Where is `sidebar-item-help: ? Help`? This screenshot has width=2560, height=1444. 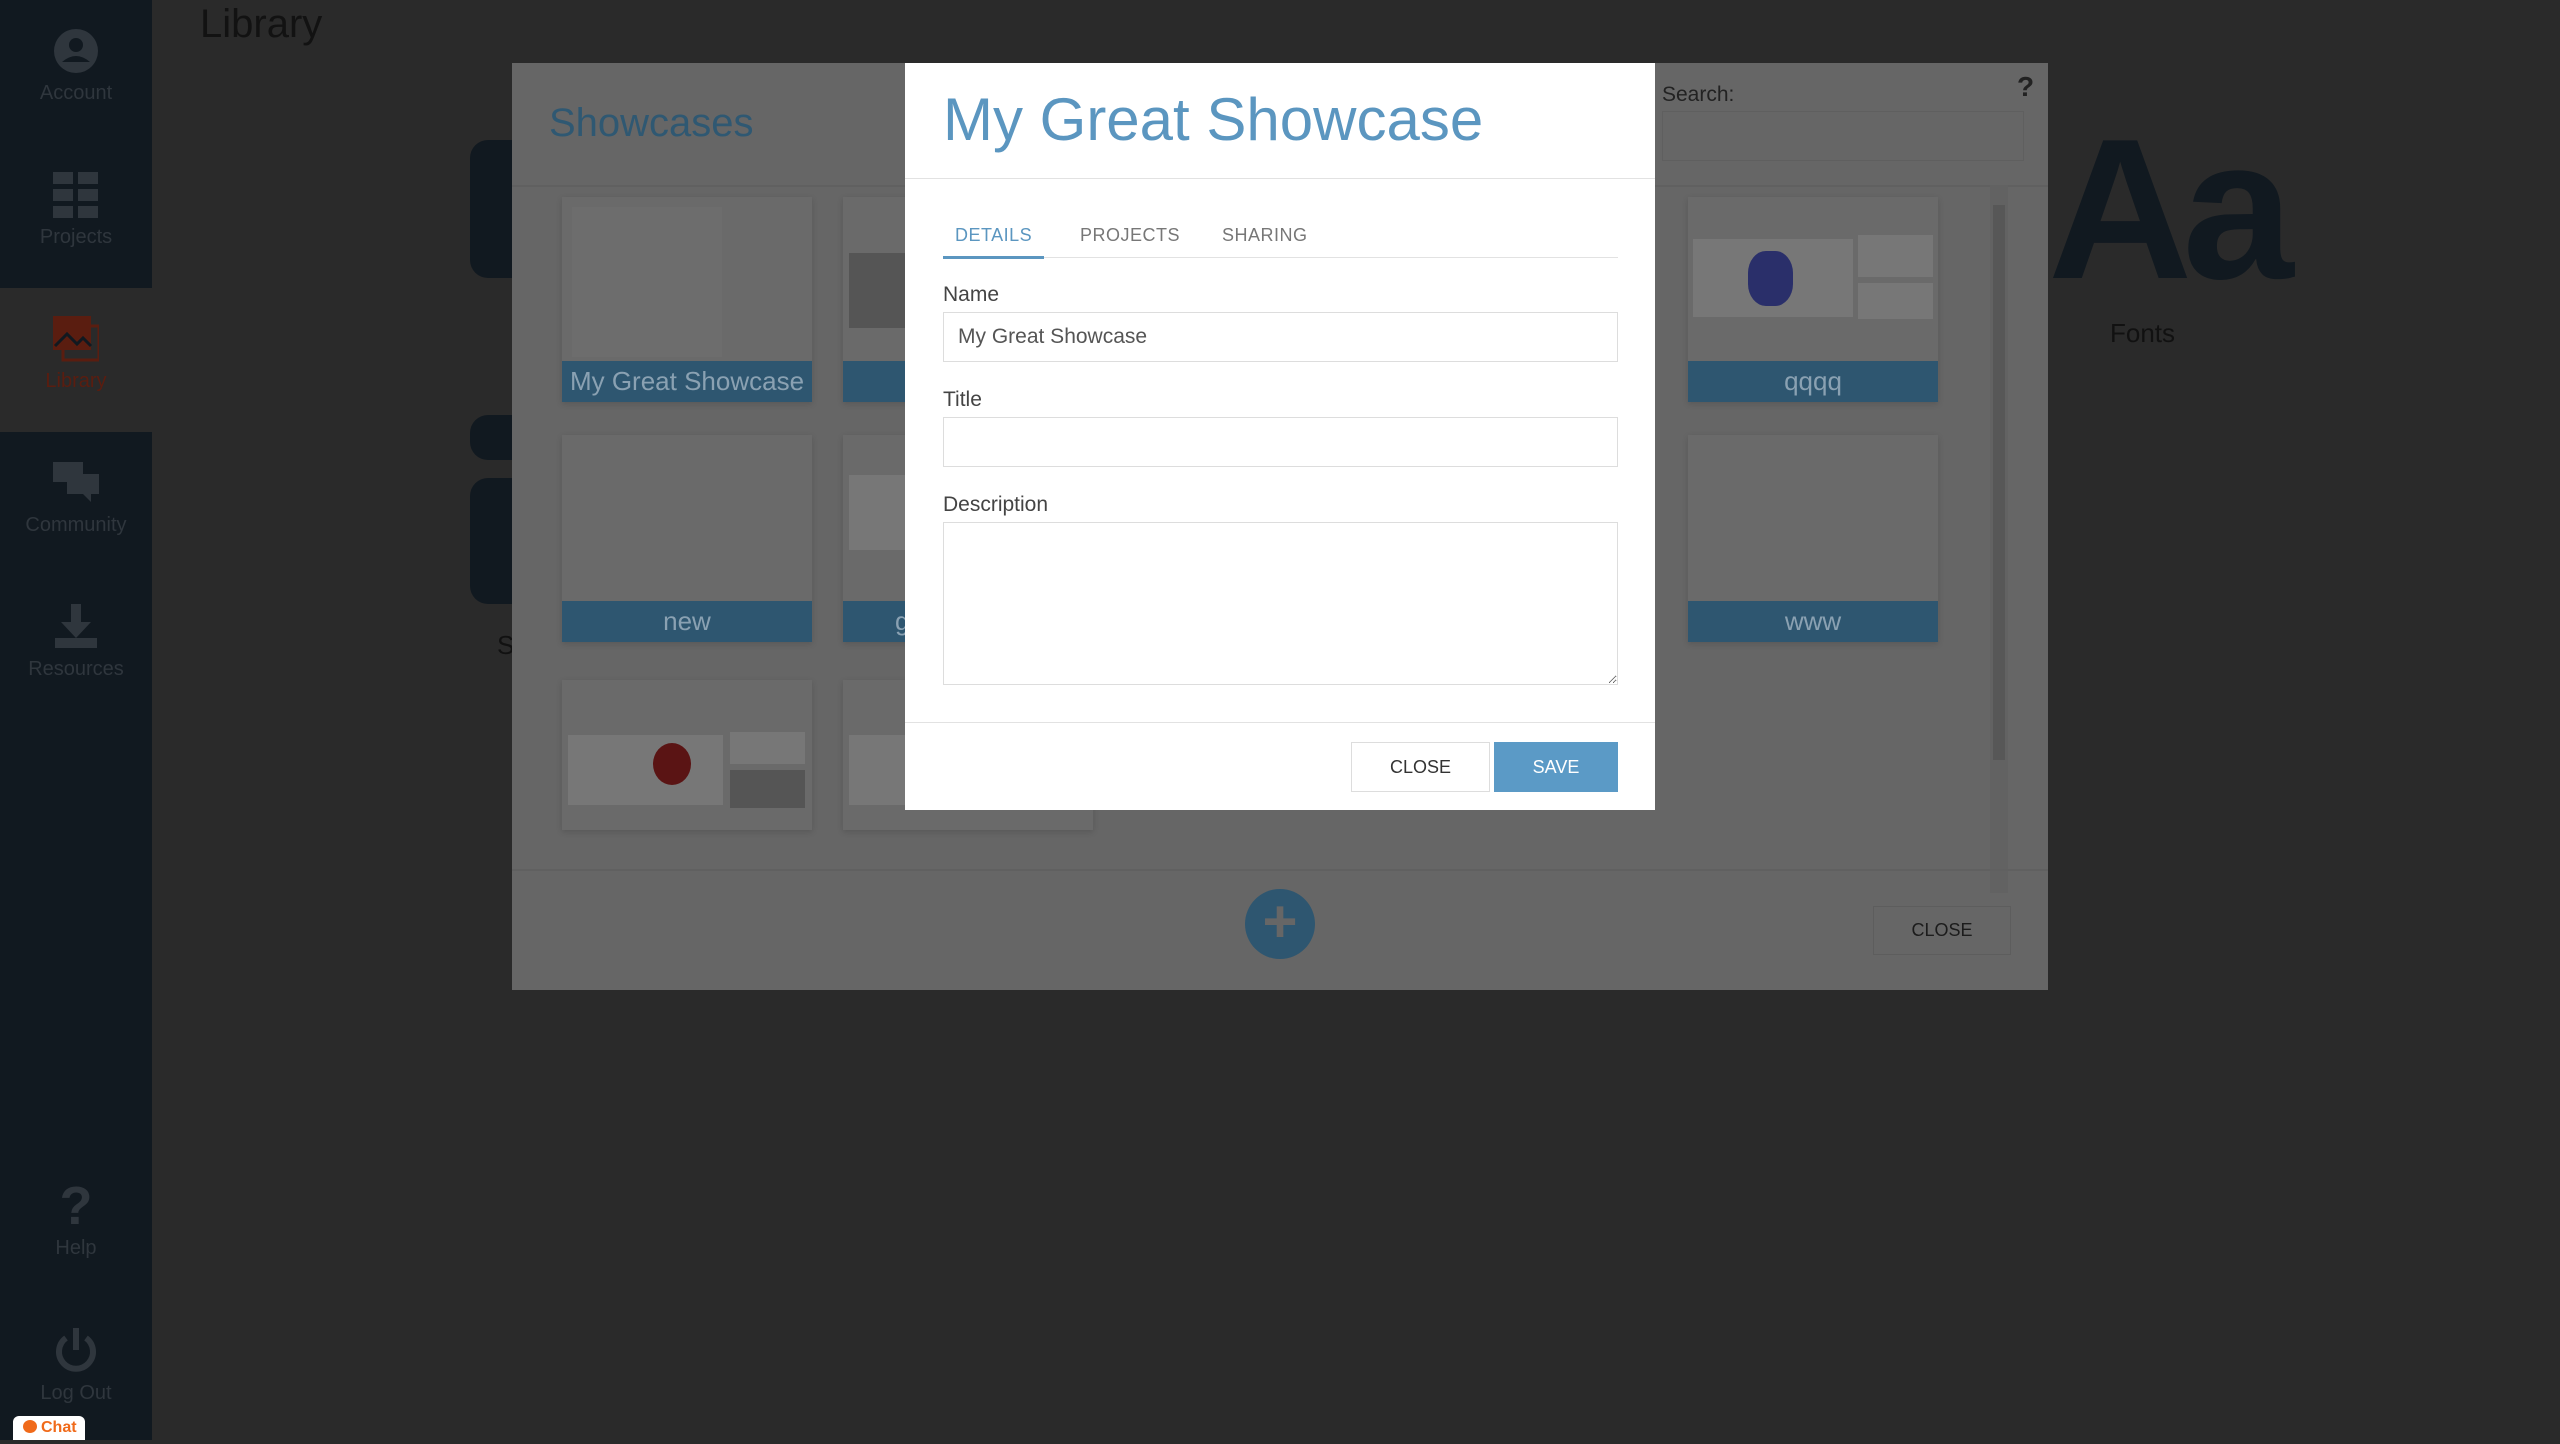
sidebar-item-help: ? Help is located at coordinates (76, 1227).